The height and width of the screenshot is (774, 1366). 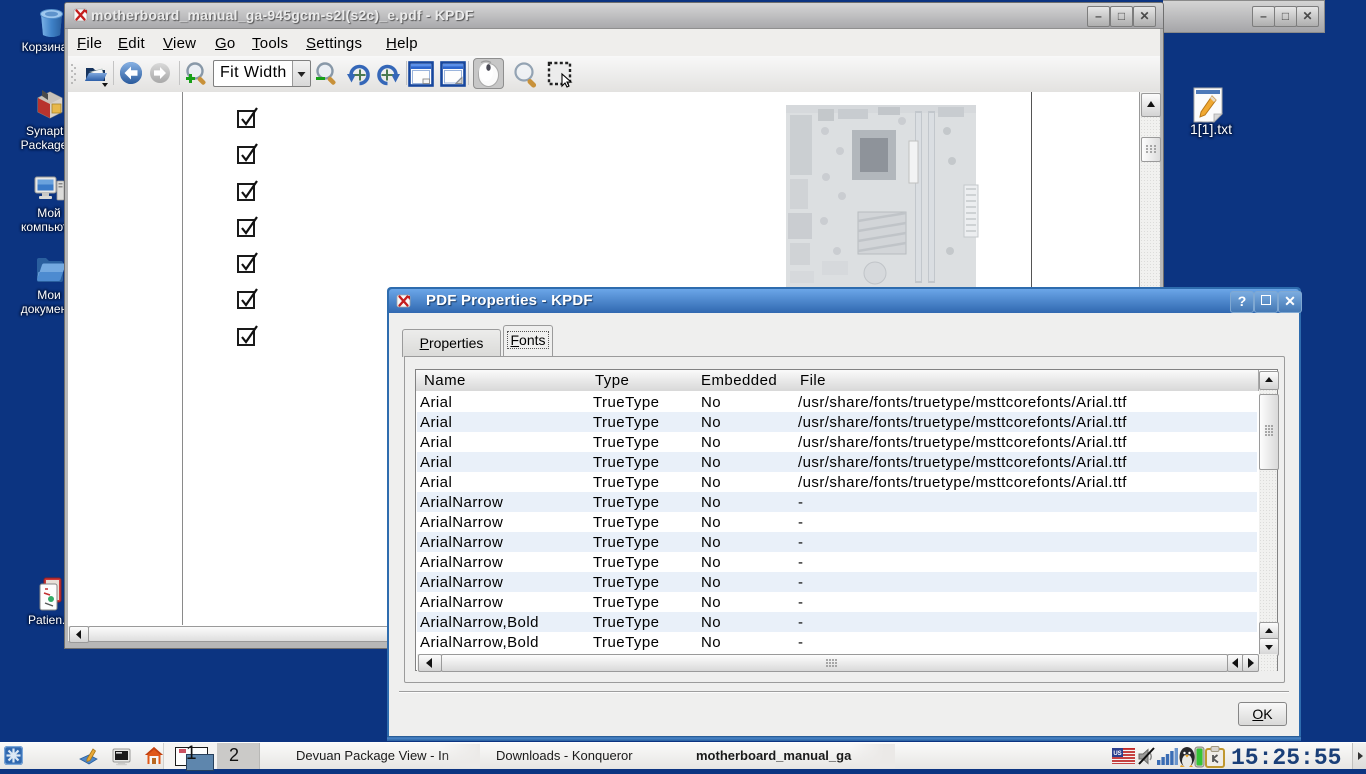 What do you see at coordinates (1117, 754) in the screenshot?
I see `svg-text: US` at bounding box center [1117, 754].